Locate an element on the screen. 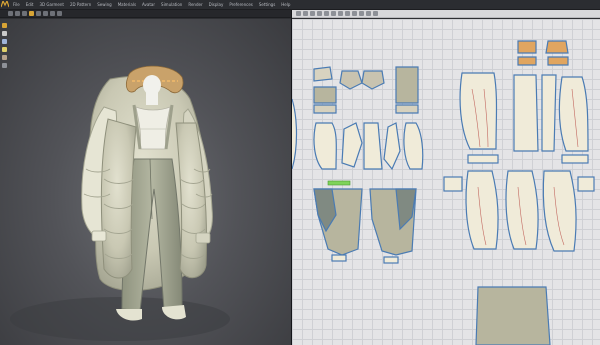  2d-toolbar is located at coordinates (446, 14).